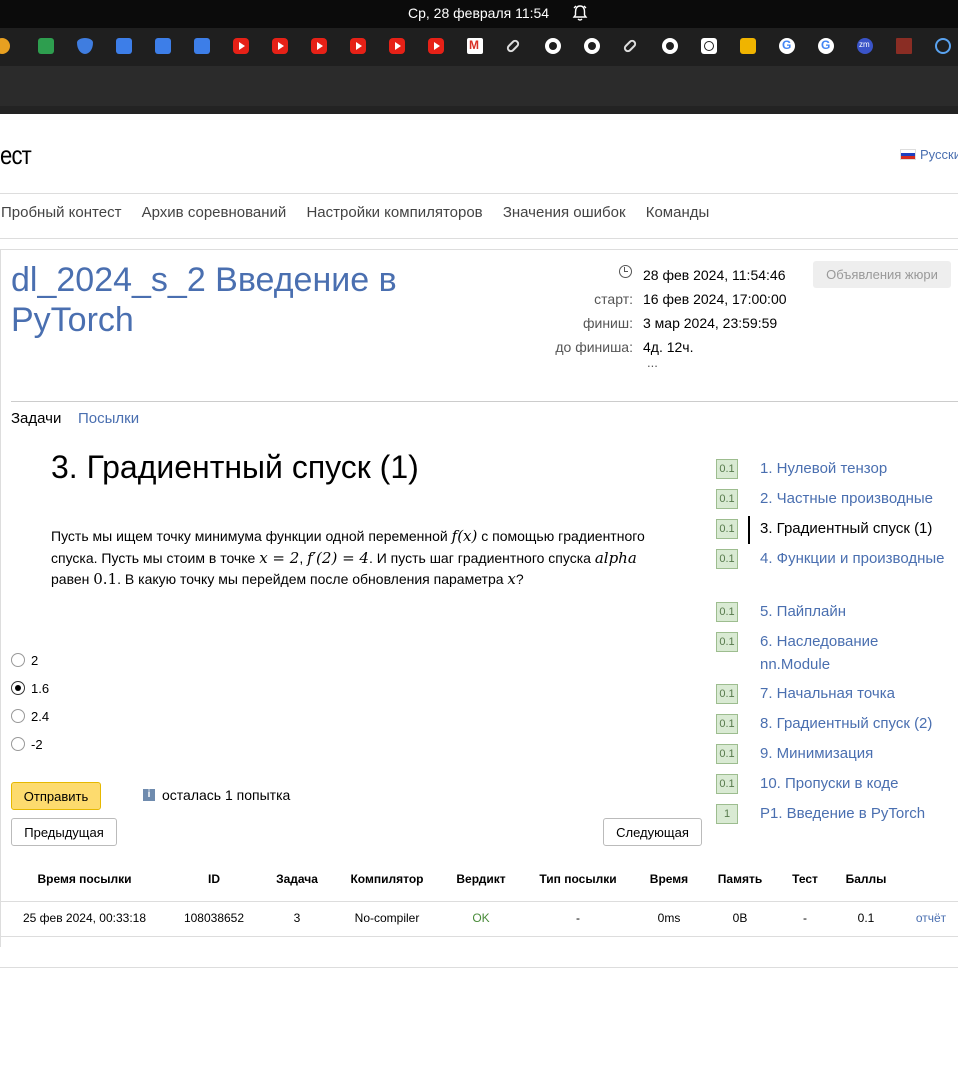 The height and width of the screenshot is (1080, 958). What do you see at coordinates (84, 879) in the screenshot?
I see `column-header: Время посылки` at bounding box center [84, 879].